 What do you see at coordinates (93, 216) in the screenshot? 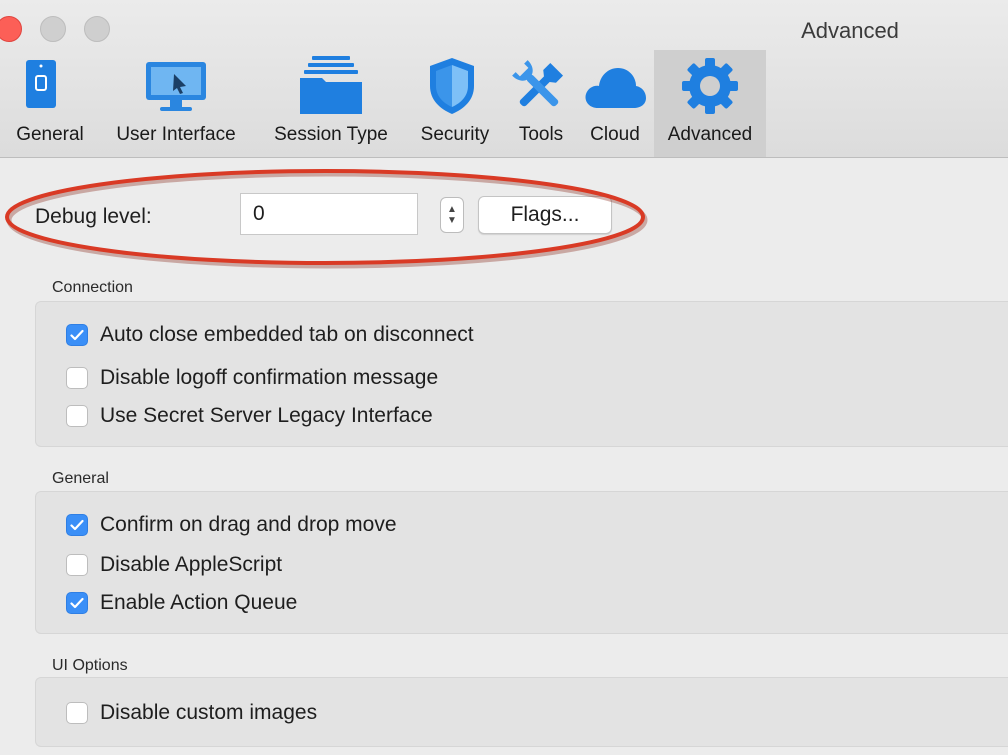
I see `debug-level-label: Debug level:` at bounding box center [93, 216].